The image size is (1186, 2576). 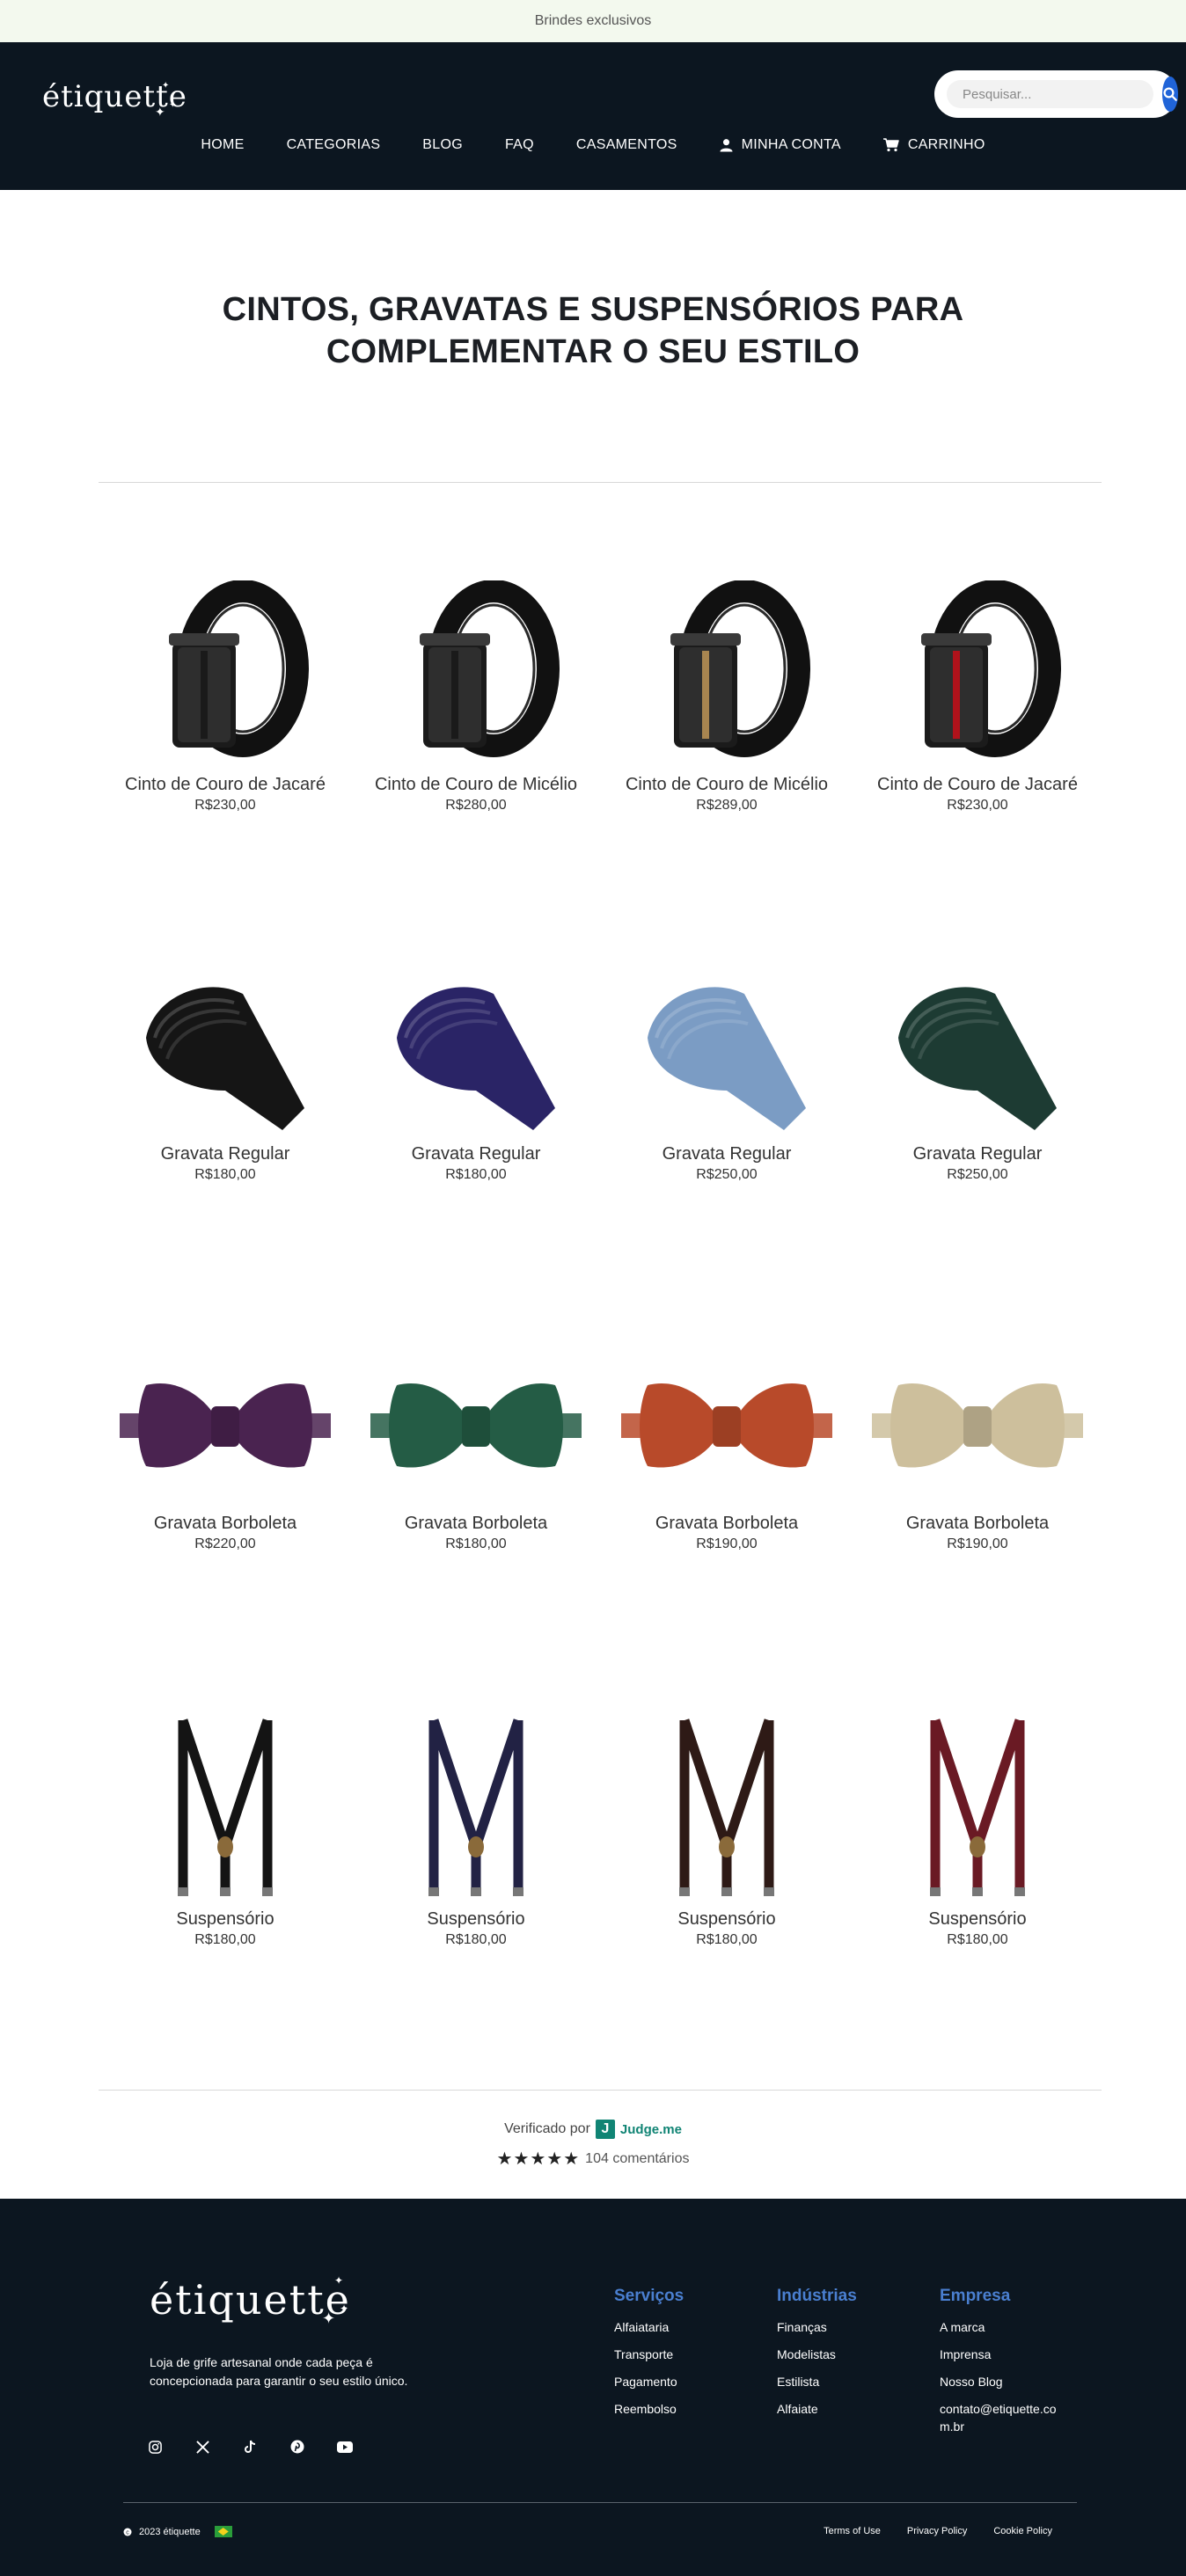 What do you see at coordinates (649, 2327) in the screenshot?
I see `footer-link: Alfaiataria` at bounding box center [649, 2327].